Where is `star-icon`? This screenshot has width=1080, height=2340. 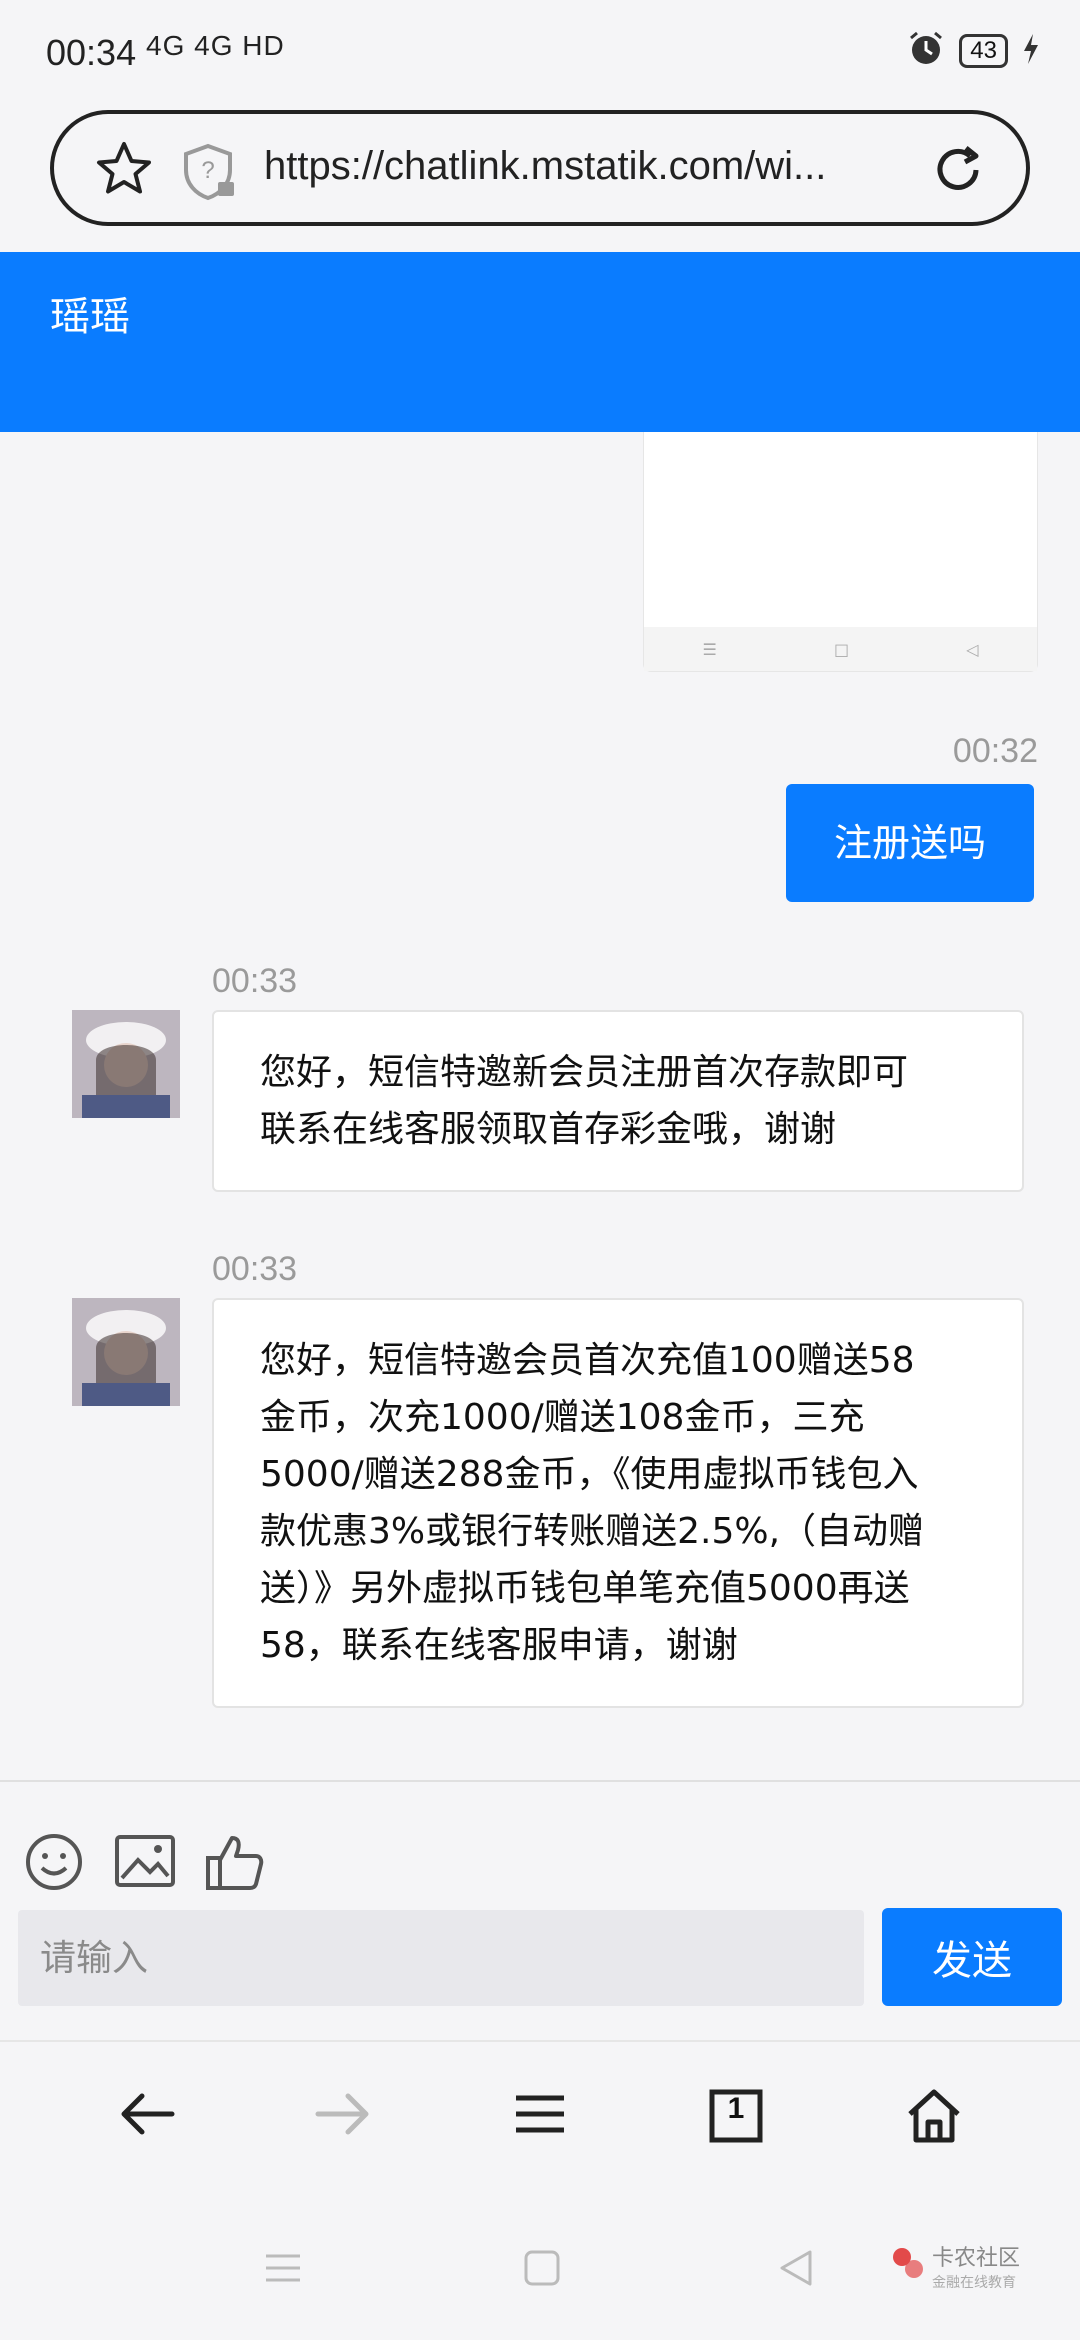 star-icon is located at coordinates (124, 171).